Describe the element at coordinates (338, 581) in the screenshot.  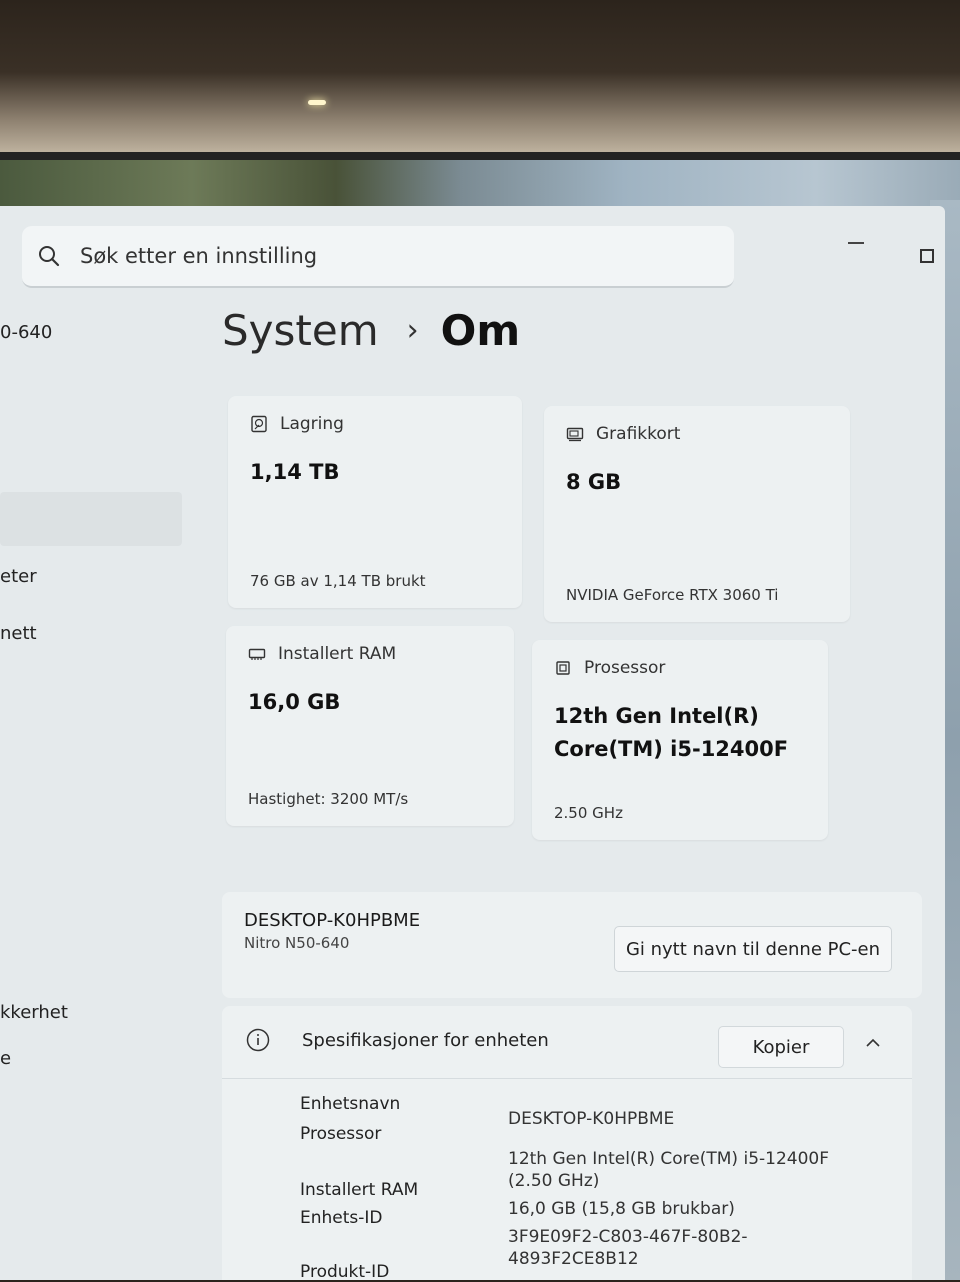
I see `storage-usage: 76 GB av 1,14 TB brukt` at that location.